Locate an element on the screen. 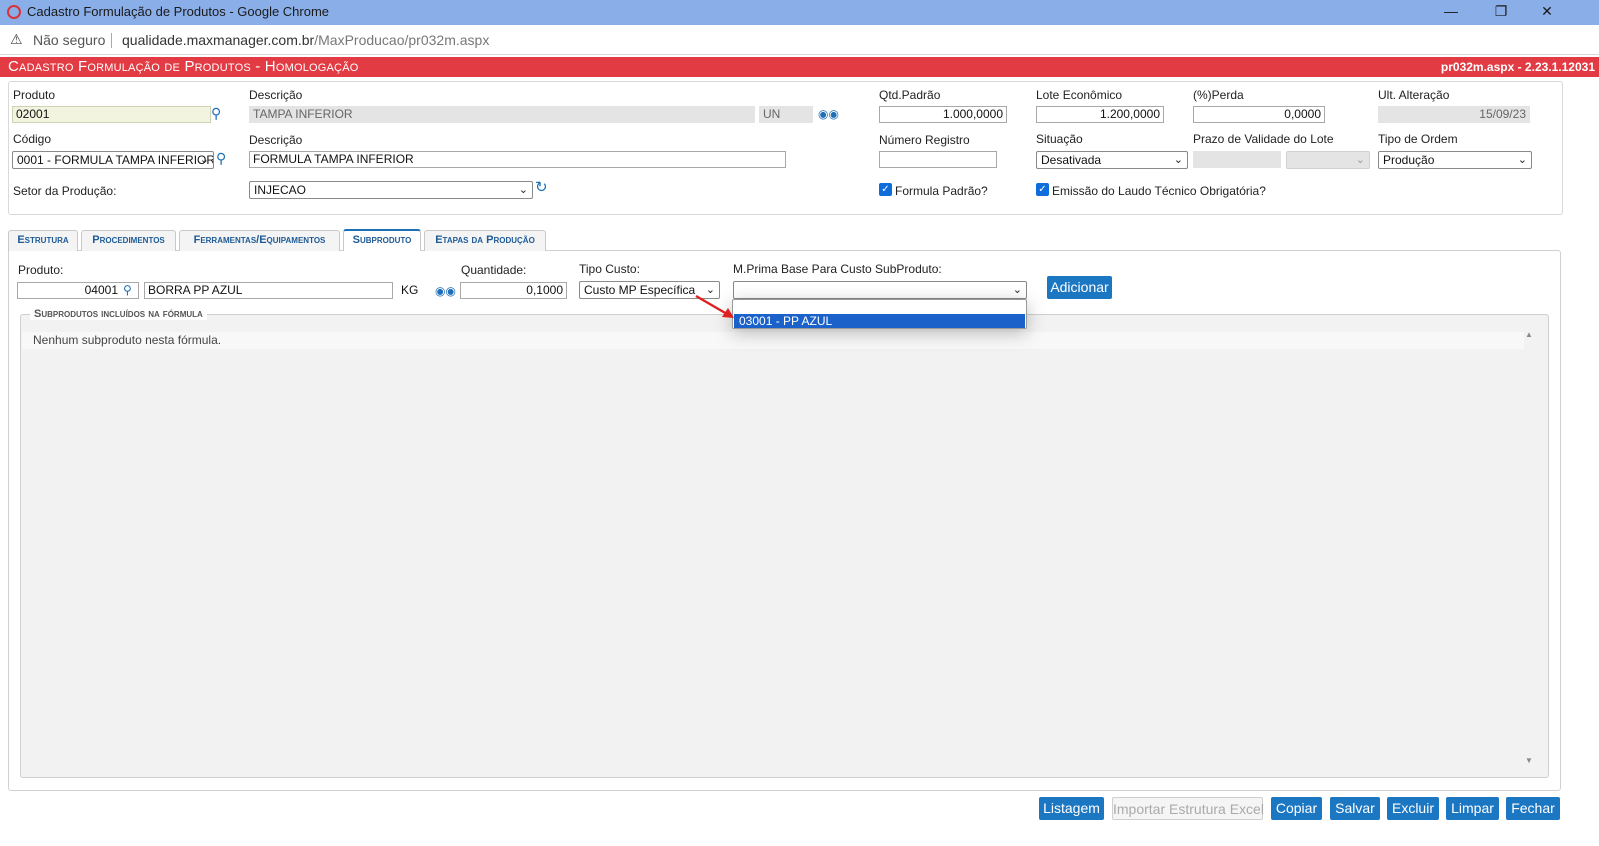  copiar-button: Copiar is located at coordinates (1296, 808).